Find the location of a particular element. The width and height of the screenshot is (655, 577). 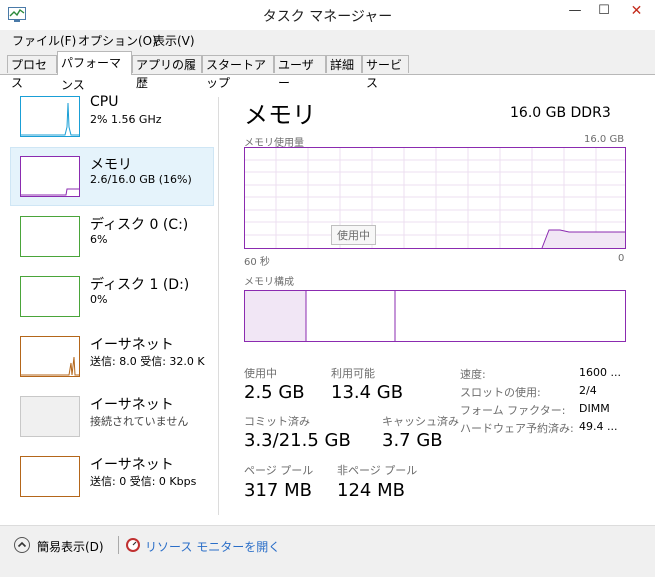

sidebar-item-cpu: CPU 2% 1.56 GHz is located at coordinates (112, 117).